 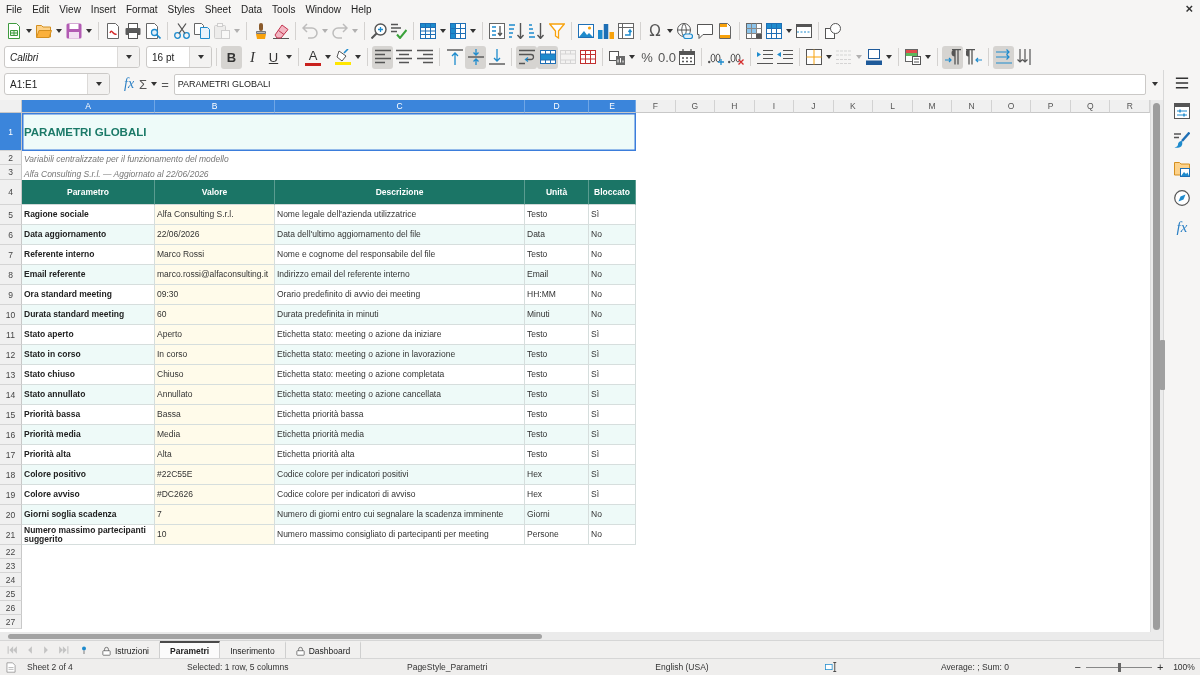 What do you see at coordinates (428, 31) in the screenshot?
I see `table-rows-icon` at bounding box center [428, 31].